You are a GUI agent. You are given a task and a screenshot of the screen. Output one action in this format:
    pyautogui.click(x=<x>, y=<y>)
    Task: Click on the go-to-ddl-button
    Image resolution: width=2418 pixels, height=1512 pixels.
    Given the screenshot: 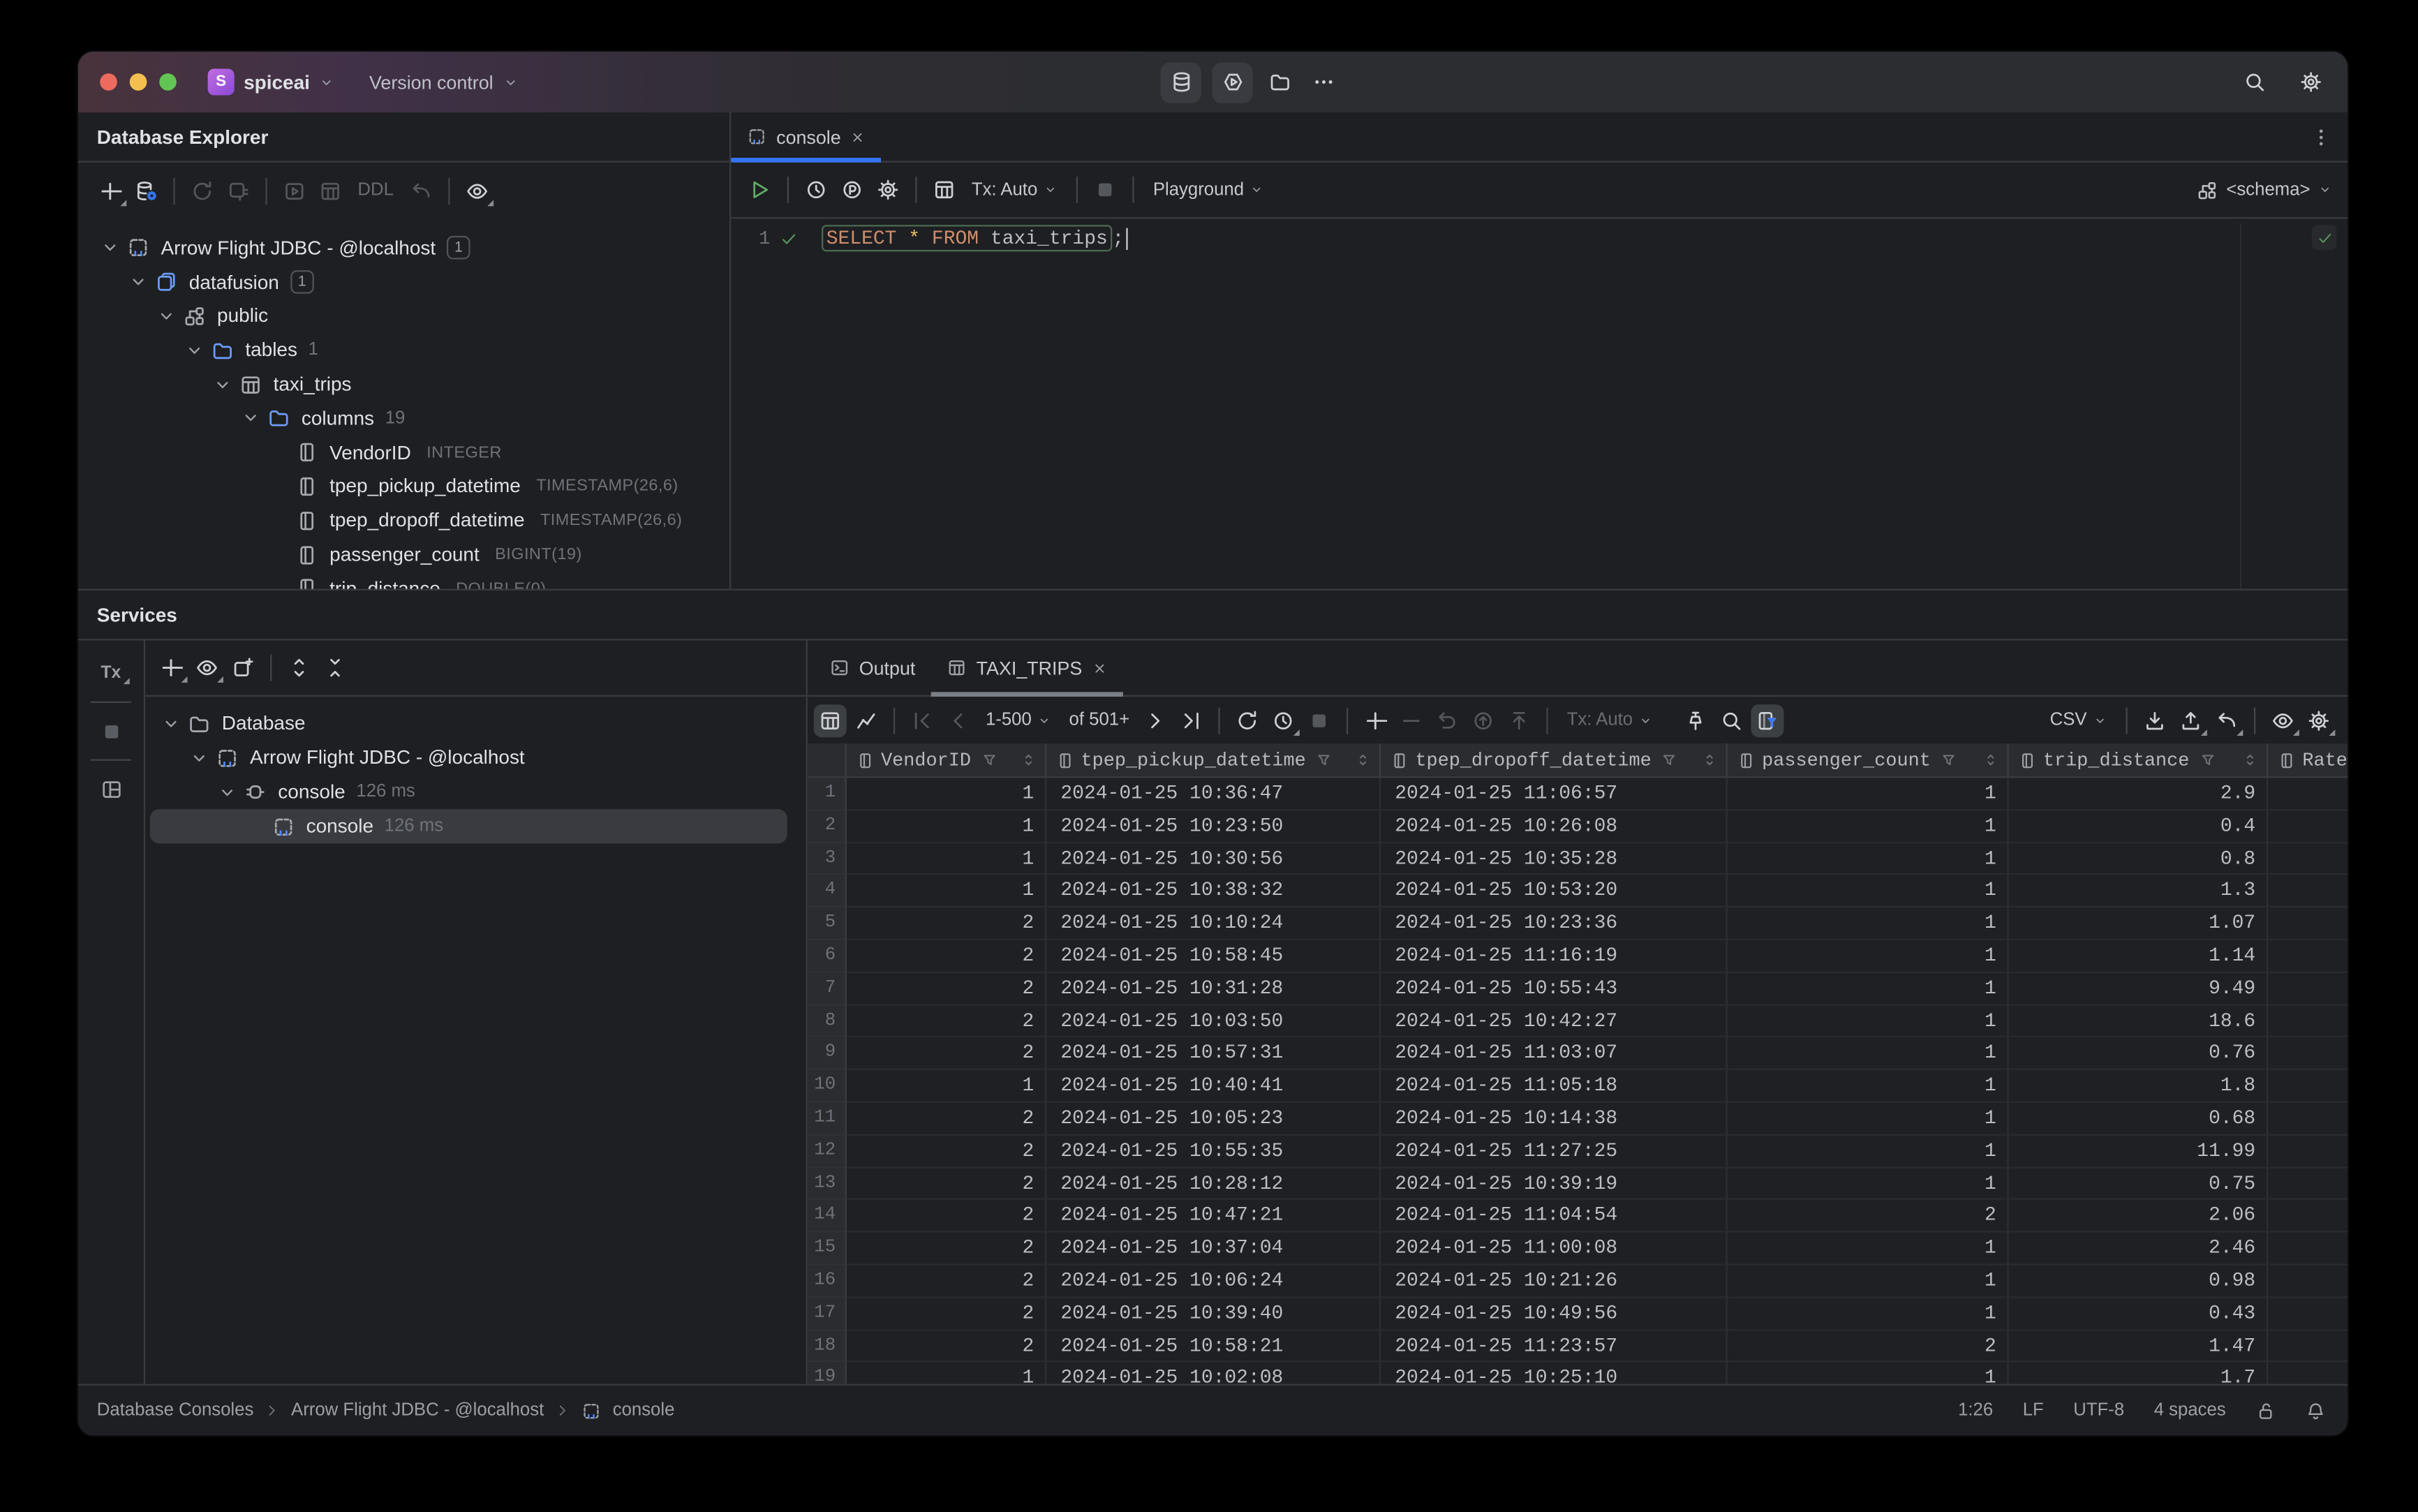 What is the action you would take?
    pyautogui.click(x=421, y=191)
    